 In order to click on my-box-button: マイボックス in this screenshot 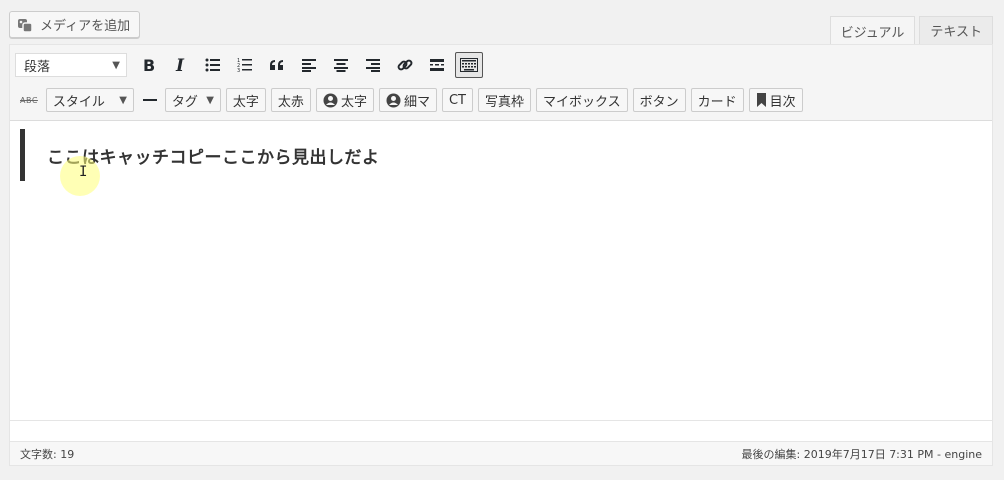, I will do `click(582, 100)`.